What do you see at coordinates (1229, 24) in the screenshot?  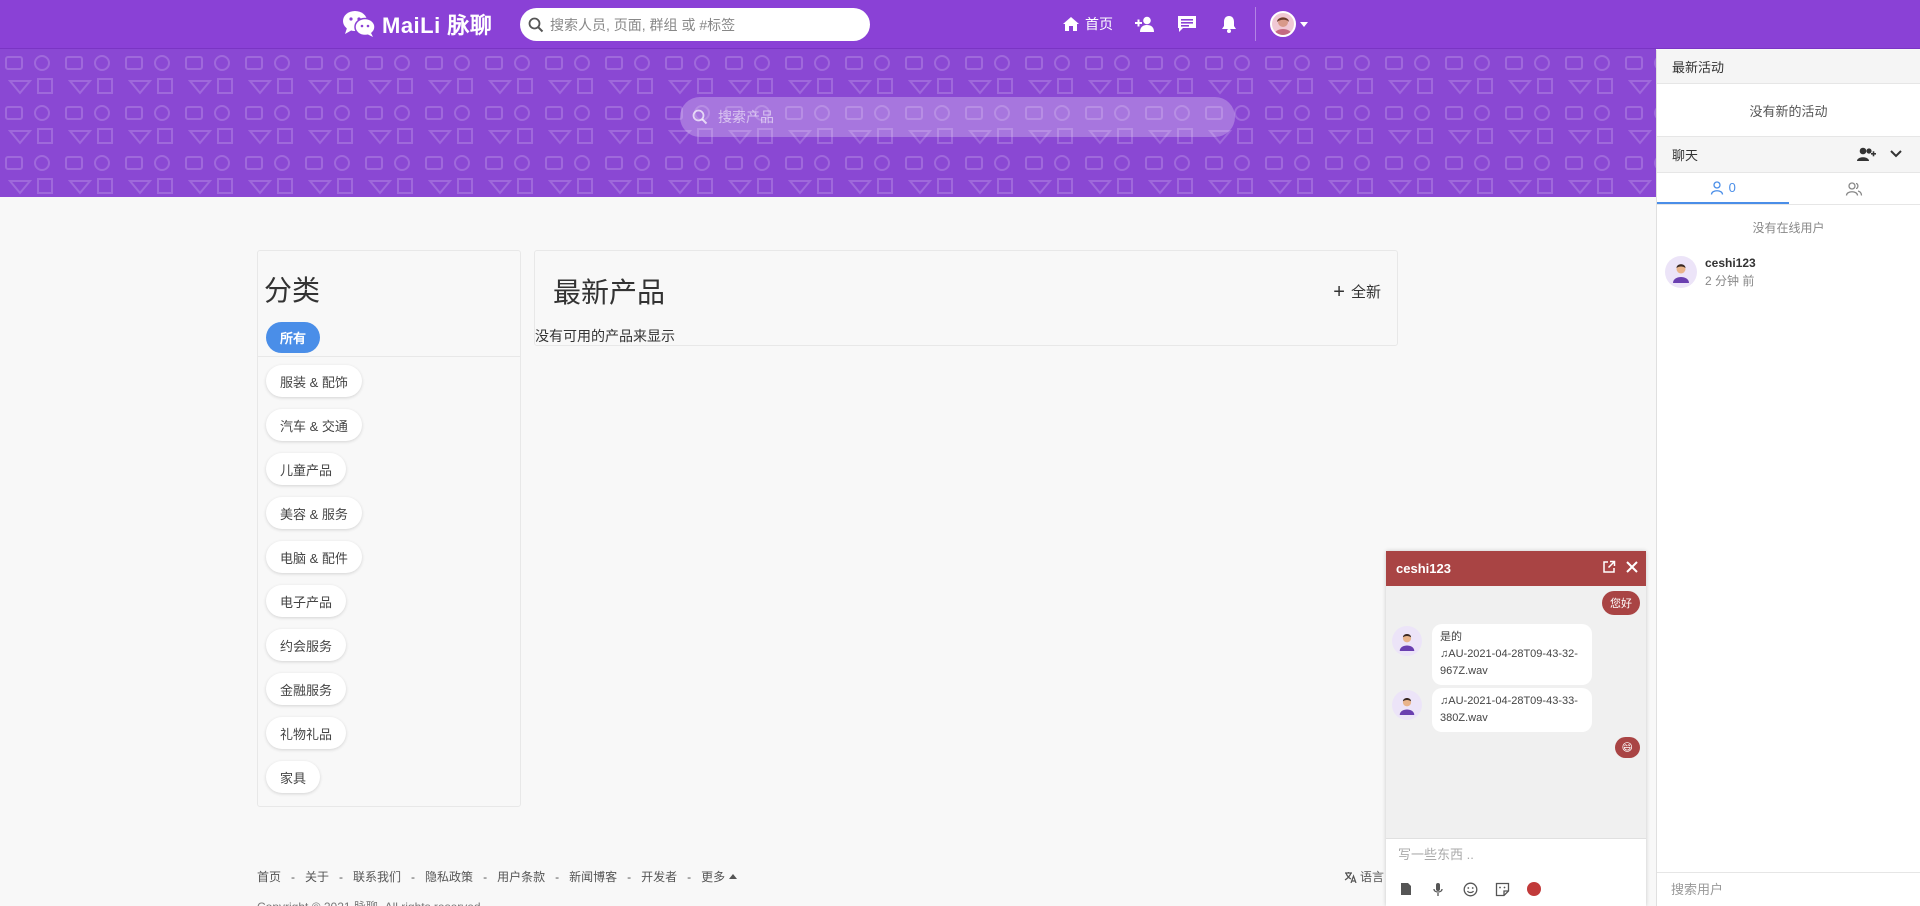 I see `notifications-button` at bounding box center [1229, 24].